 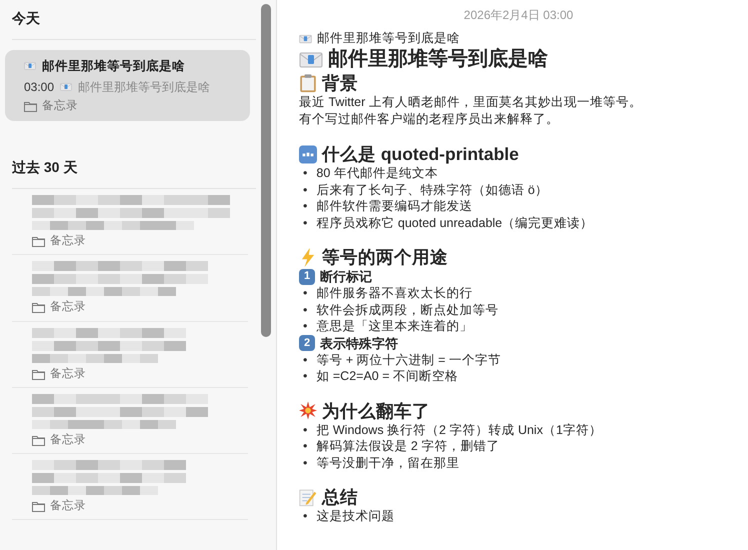 What do you see at coordinates (394, 326) in the screenshot?
I see `bullet-item: 意思是「这里本来连着的」` at bounding box center [394, 326].